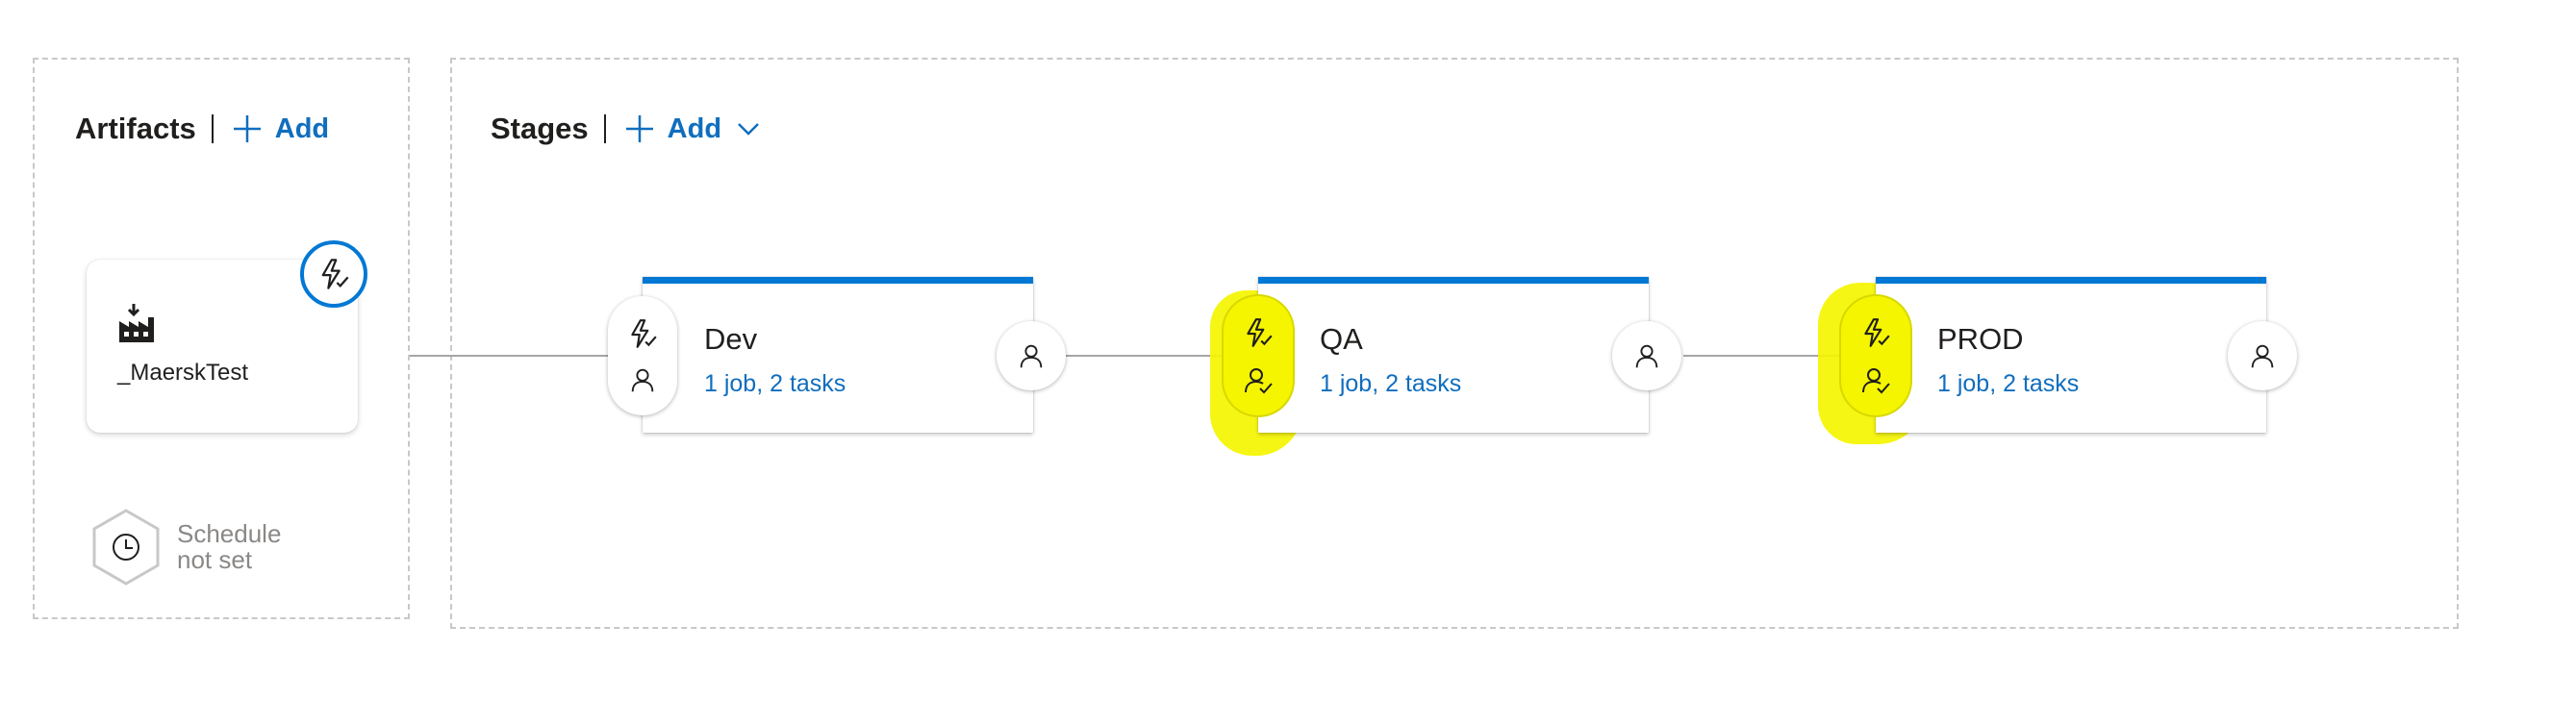 This screenshot has width=2576, height=725. I want to click on build-factory-icon, so click(137, 323).